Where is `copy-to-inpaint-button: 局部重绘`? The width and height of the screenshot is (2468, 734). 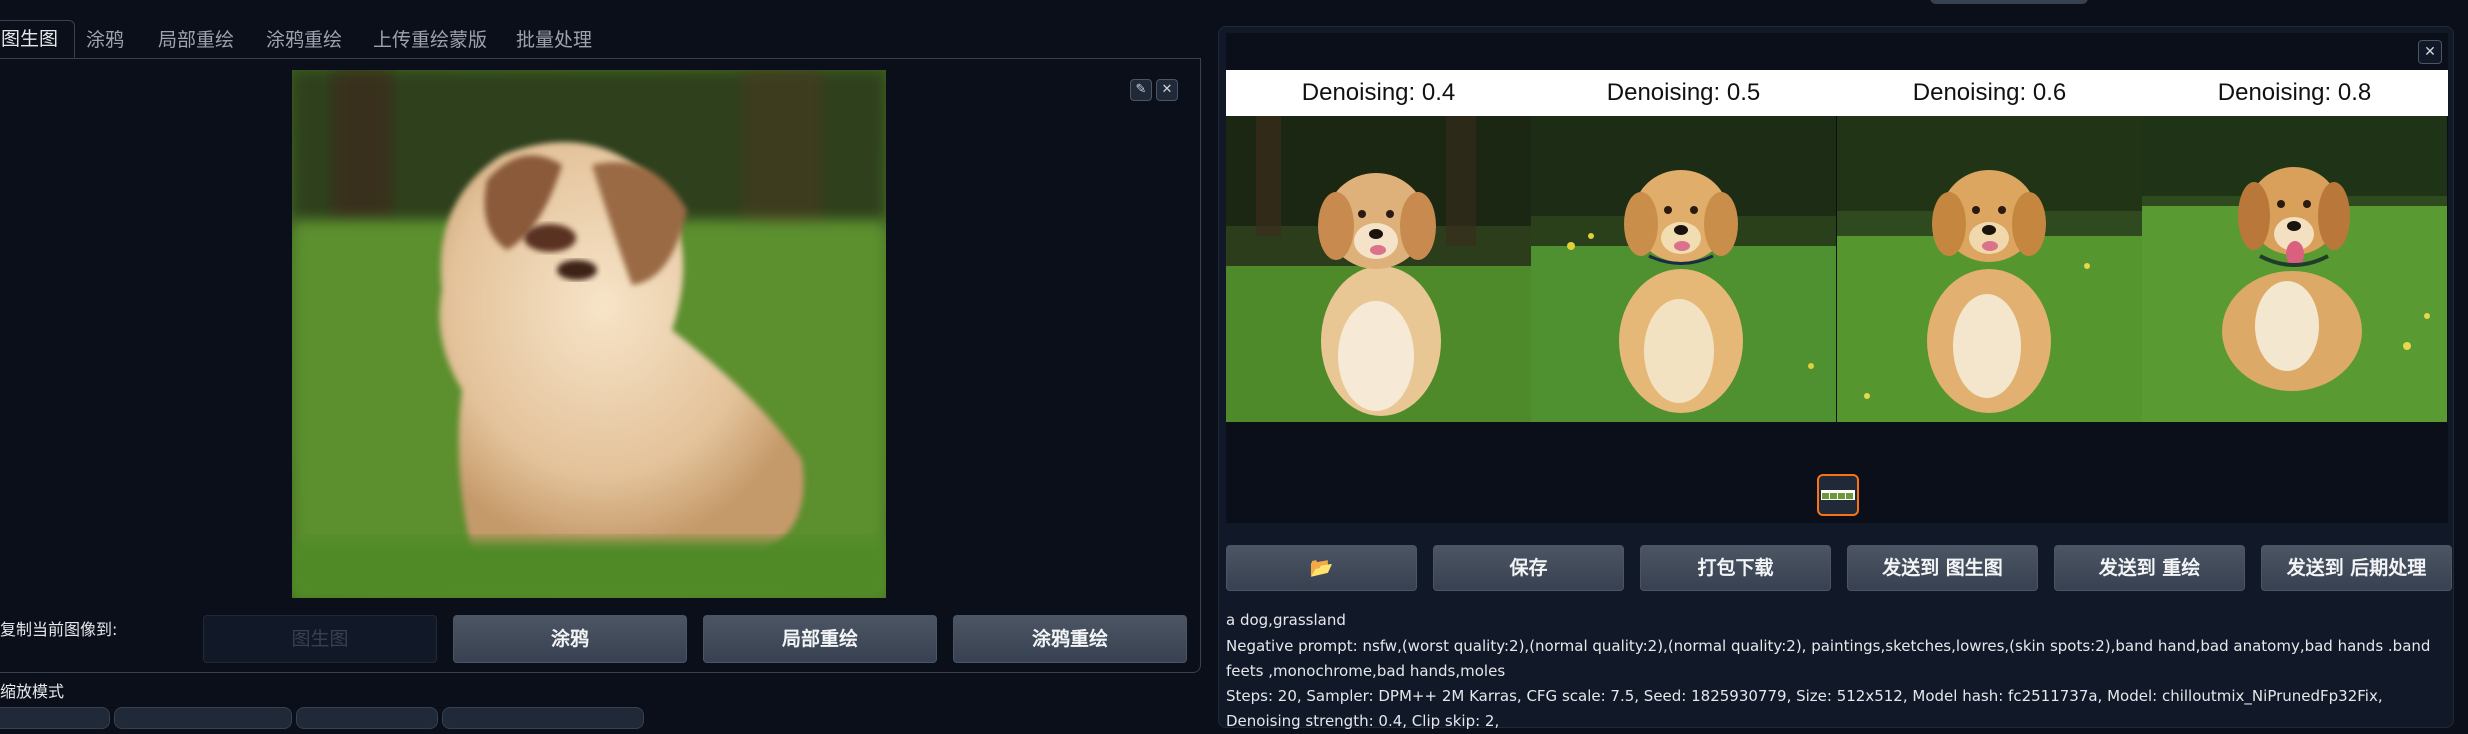
copy-to-inpaint-button: 局部重绘 is located at coordinates (820, 639).